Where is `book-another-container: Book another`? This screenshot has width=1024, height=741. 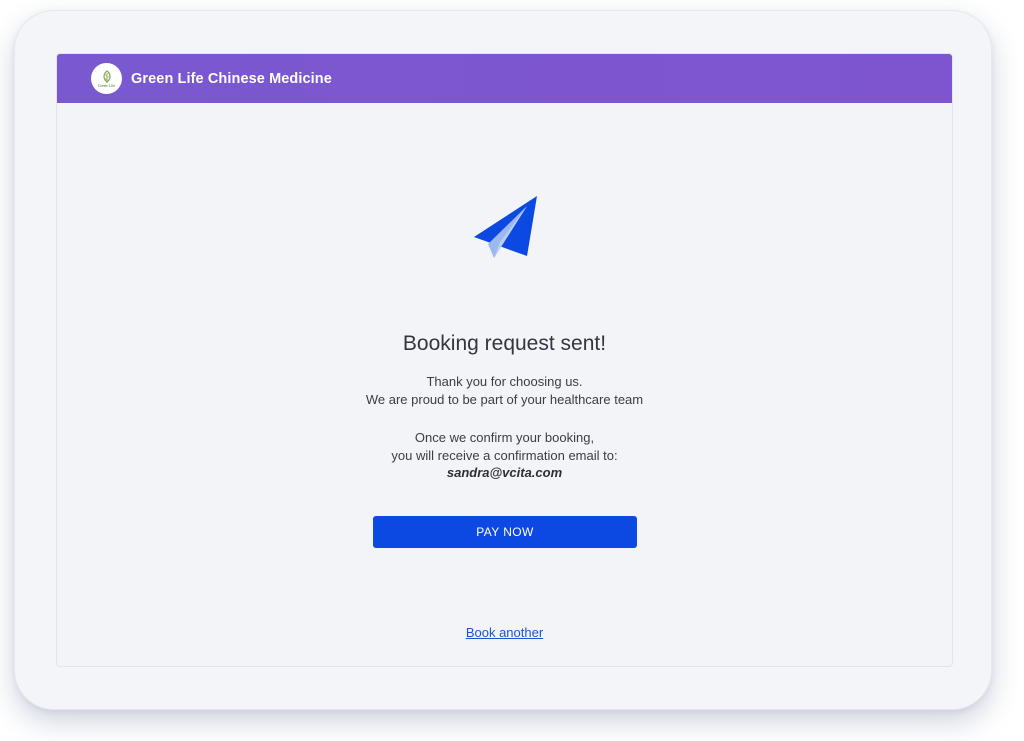 book-another-container: Book another is located at coordinates (504, 633).